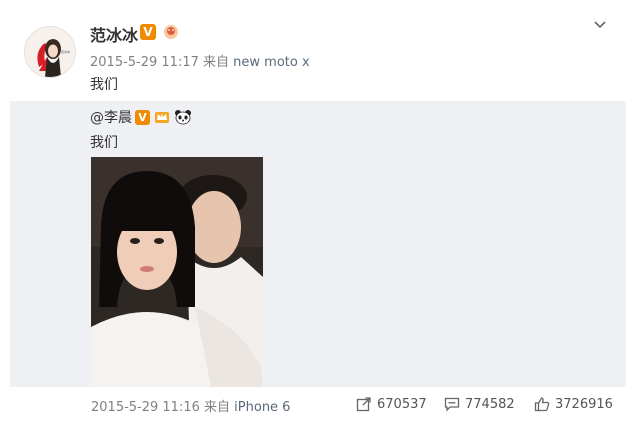 The image size is (640, 430). I want to click on post-text: 我们, so click(104, 85).